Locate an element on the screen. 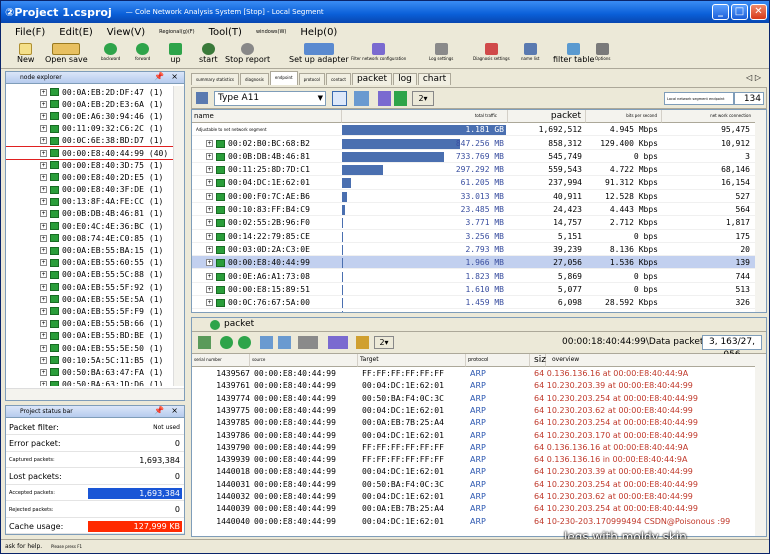 This screenshot has height=554, width=770. tree-node: +00:0A:EB:2D:DF:47 (1) is located at coordinates (90, 92).